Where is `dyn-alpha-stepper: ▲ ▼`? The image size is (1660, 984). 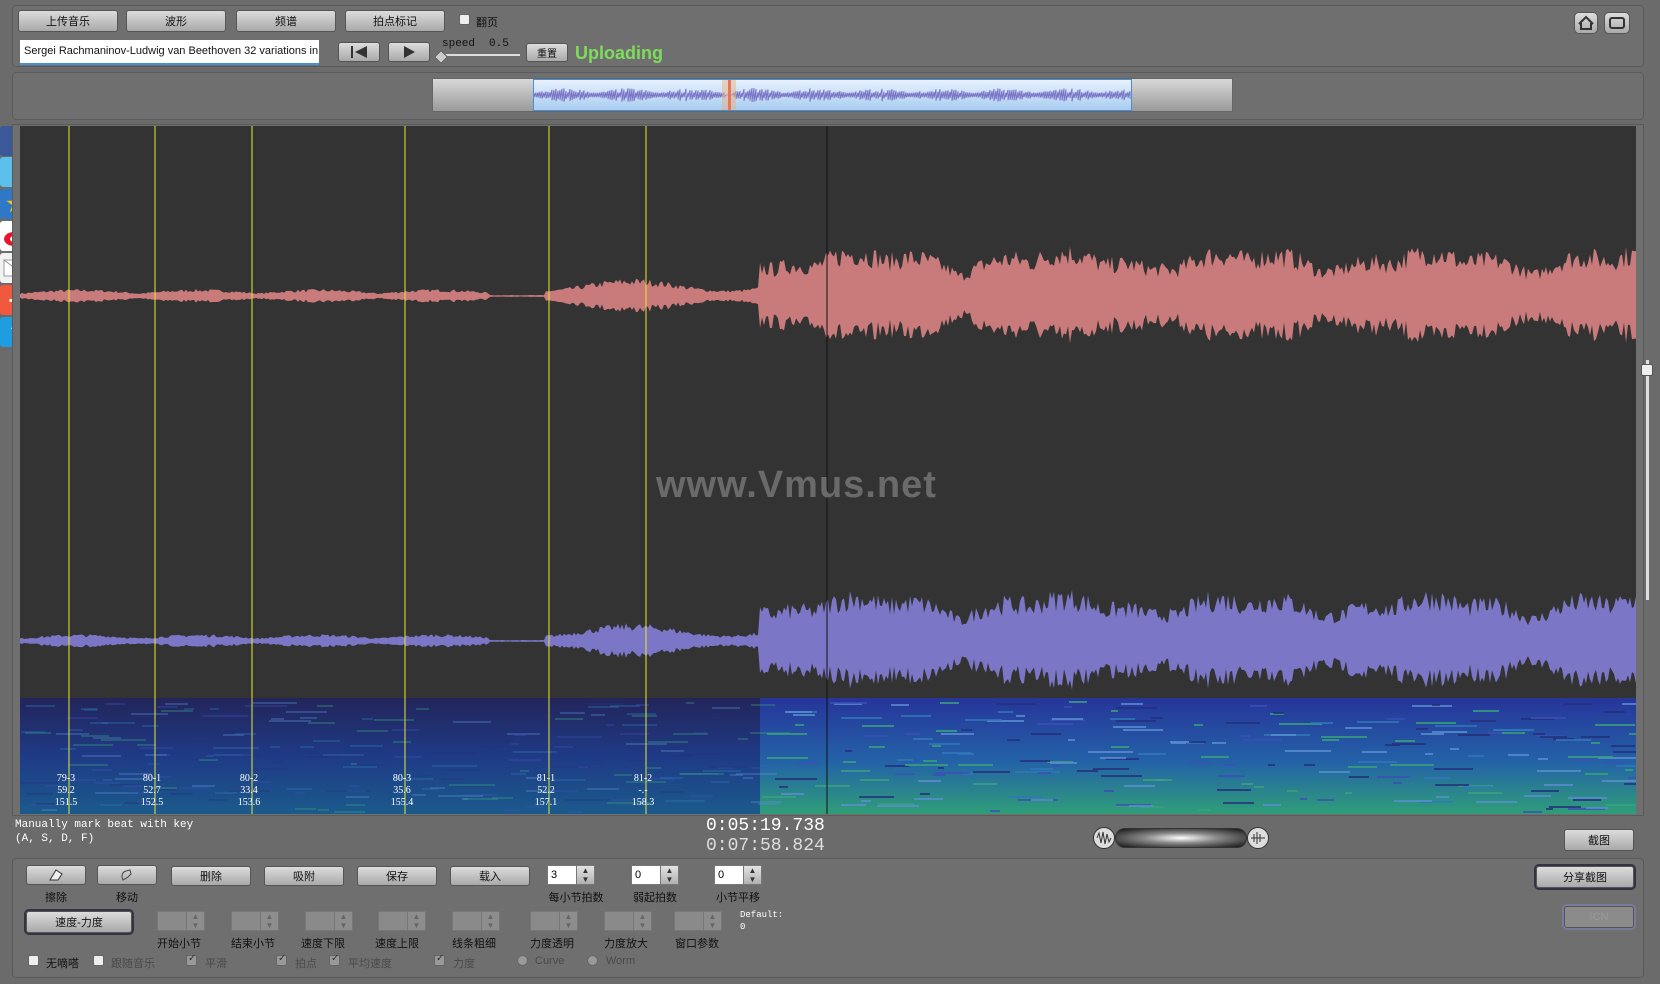 dyn-alpha-stepper: ▲ ▼ is located at coordinates (554, 921).